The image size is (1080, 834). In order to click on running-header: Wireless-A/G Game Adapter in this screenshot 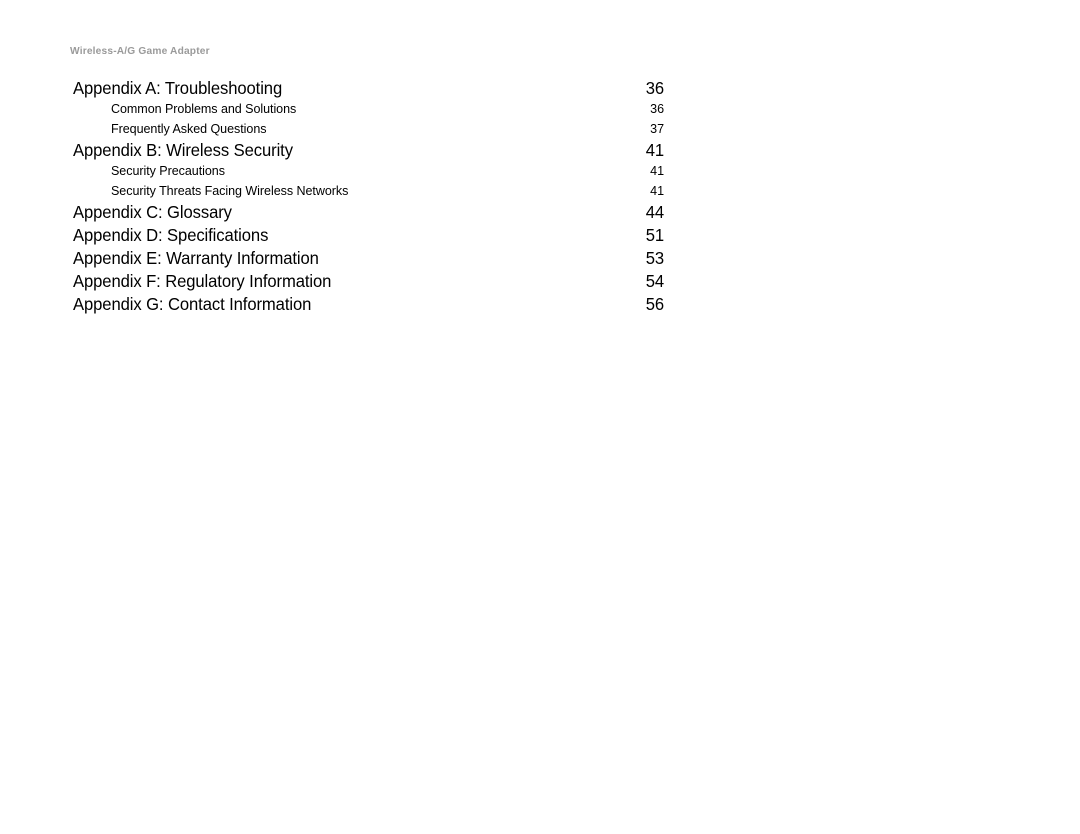, I will do `click(140, 51)`.